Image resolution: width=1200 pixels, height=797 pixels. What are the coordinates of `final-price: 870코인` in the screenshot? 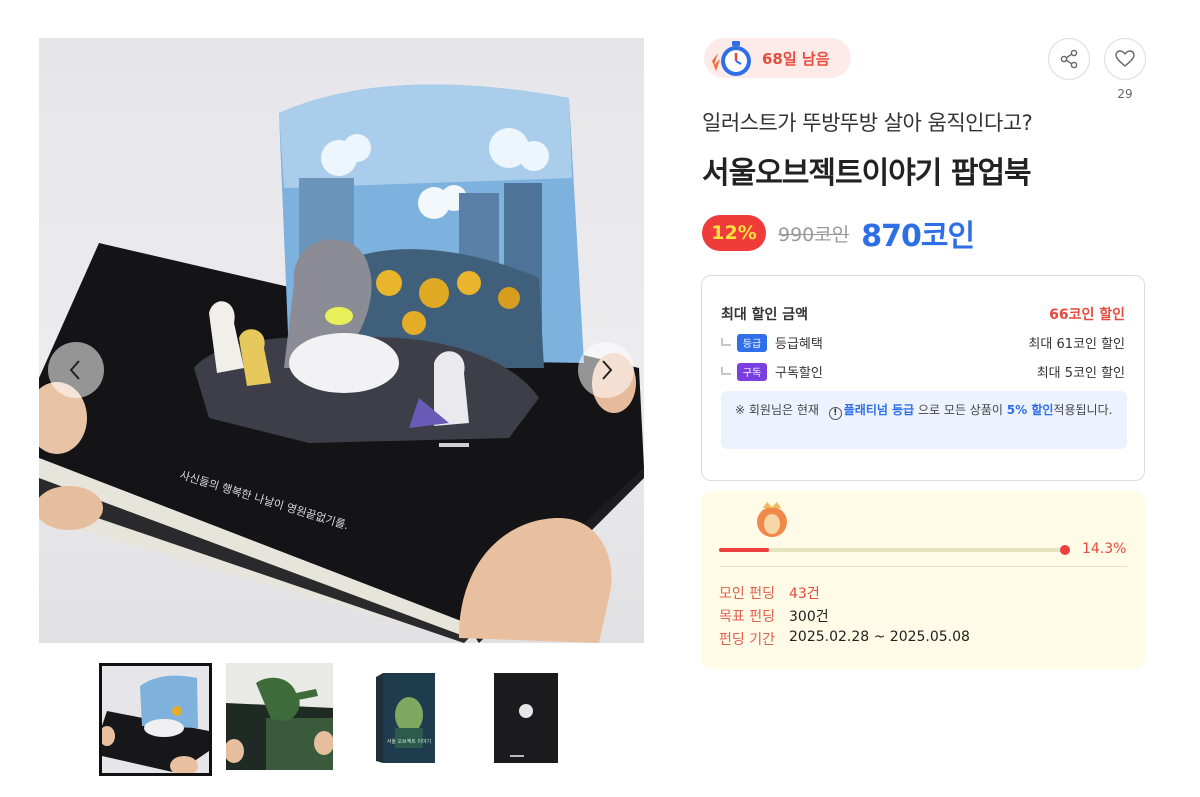 It's located at (918, 236).